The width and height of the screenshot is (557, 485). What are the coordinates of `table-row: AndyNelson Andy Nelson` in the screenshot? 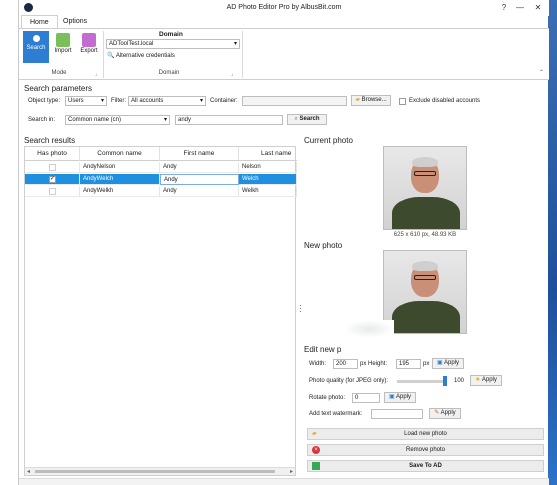 It's located at (161, 167).